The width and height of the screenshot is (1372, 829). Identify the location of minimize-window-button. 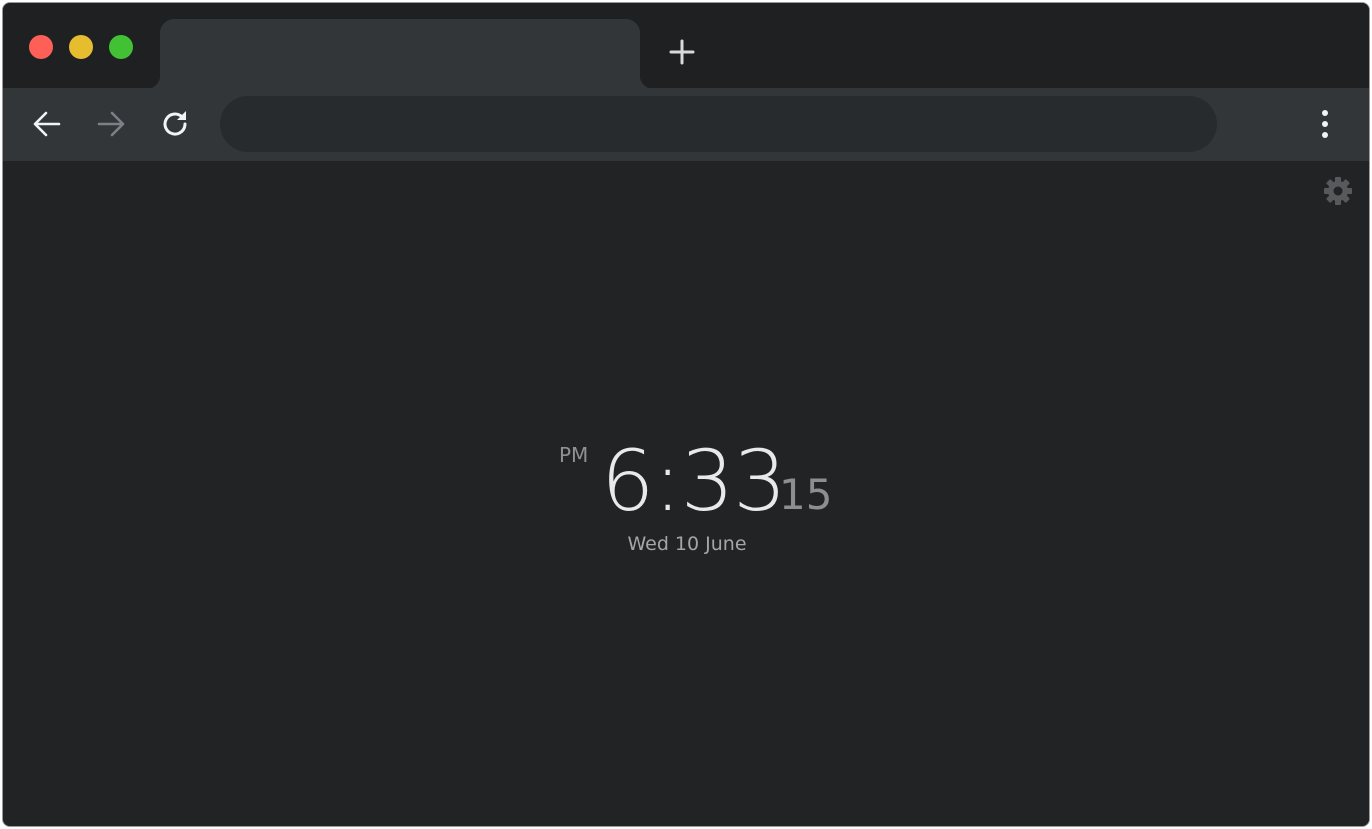
(81, 47).